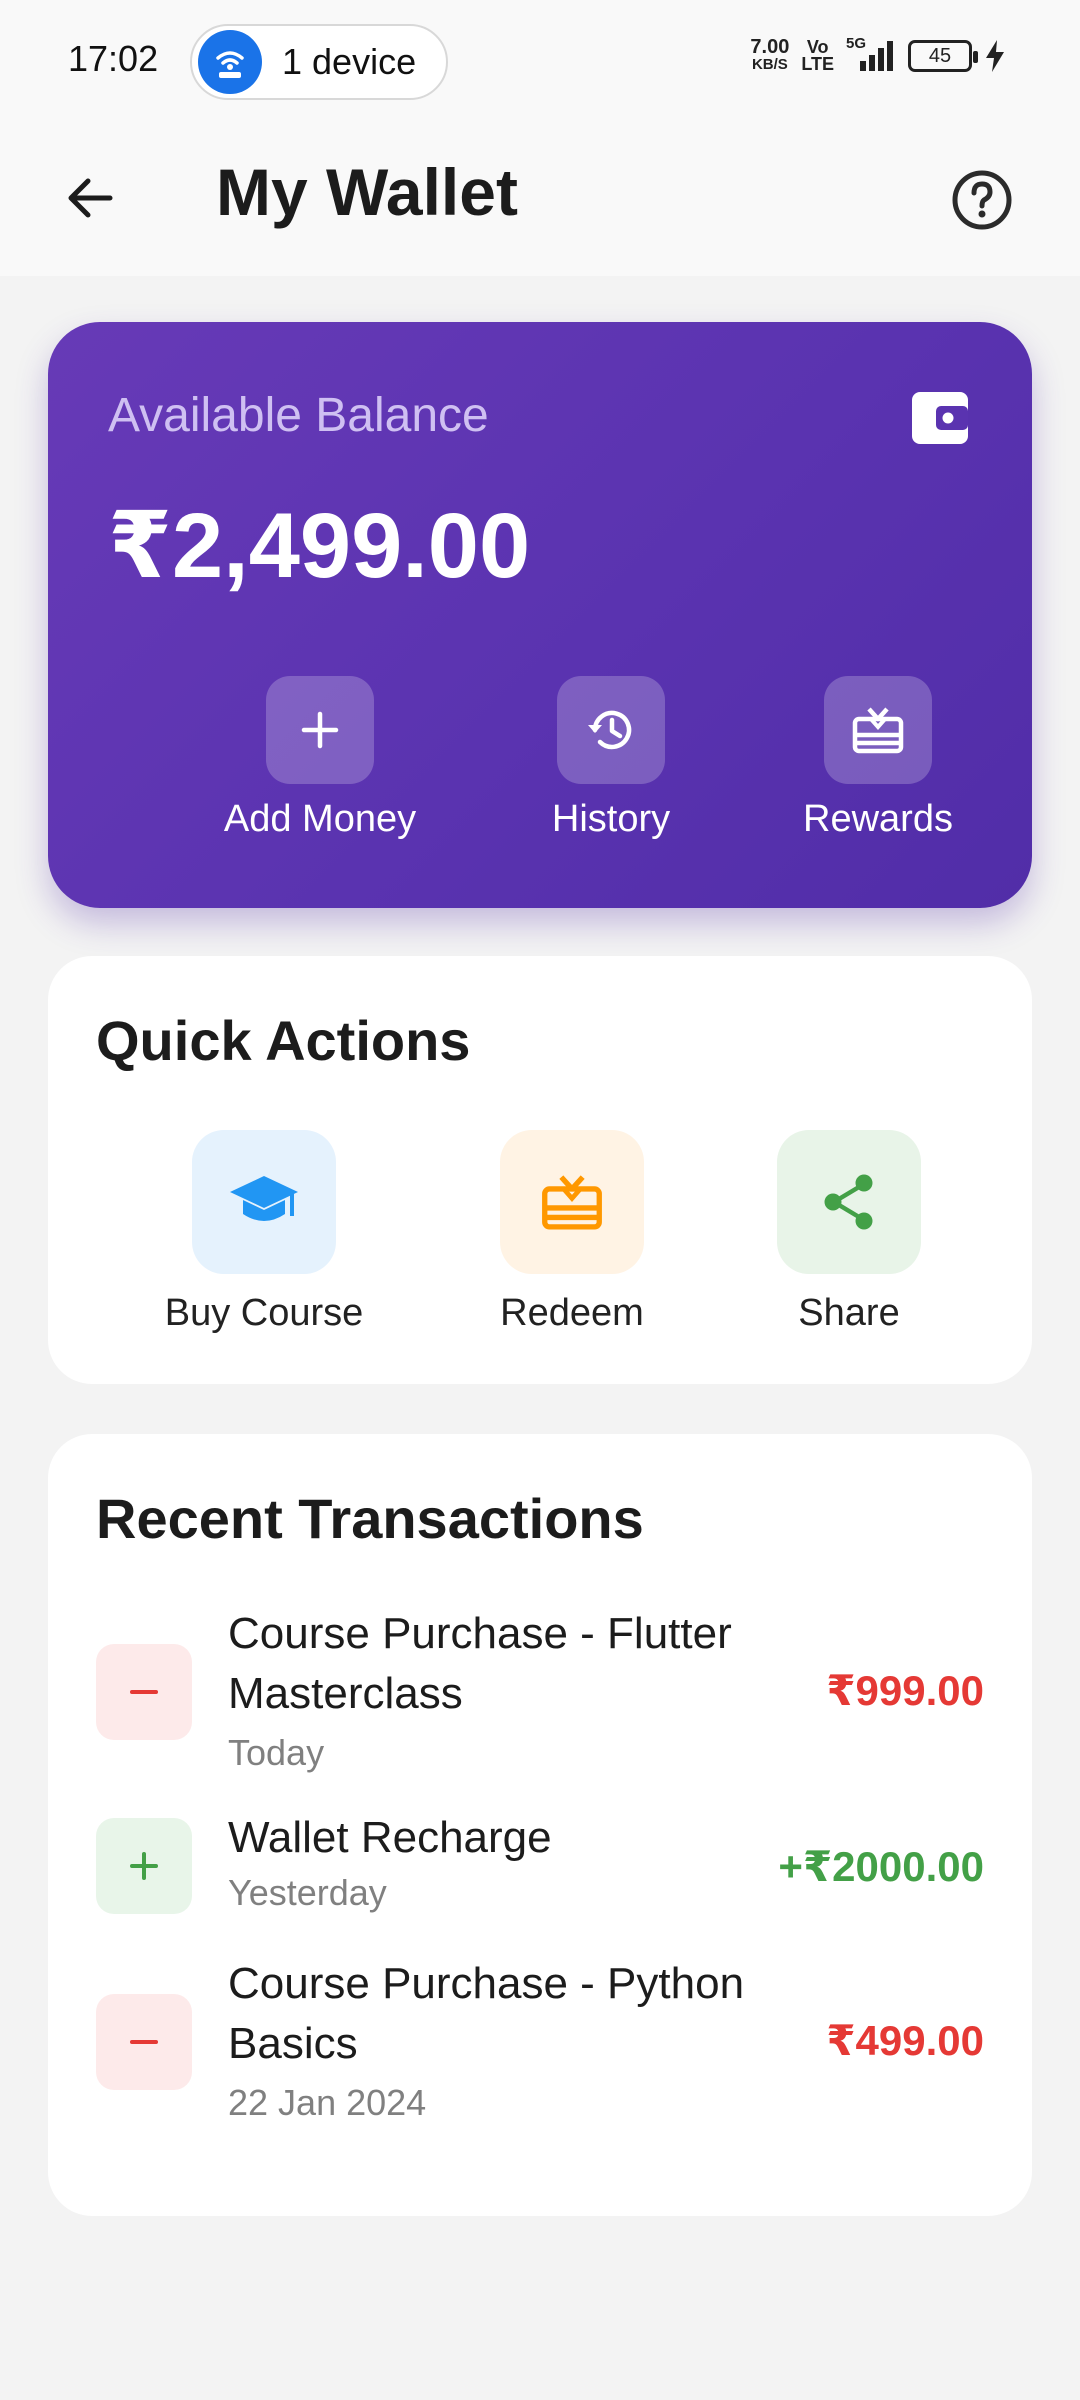 The height and width of the screenshot is (2400, 1080). I want to click on transaction-date: 22 Jan 2024, so click(327, 2102).